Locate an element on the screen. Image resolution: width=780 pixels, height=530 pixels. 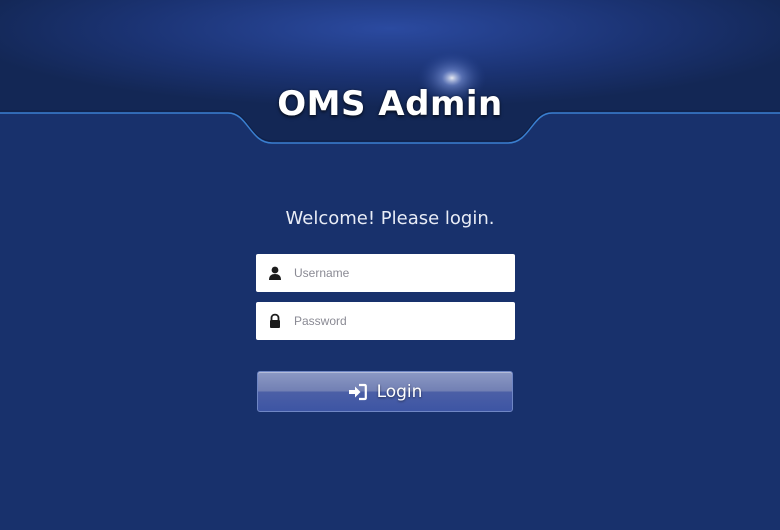
app-title: OMS Admin is located at coordinates (390, 104).